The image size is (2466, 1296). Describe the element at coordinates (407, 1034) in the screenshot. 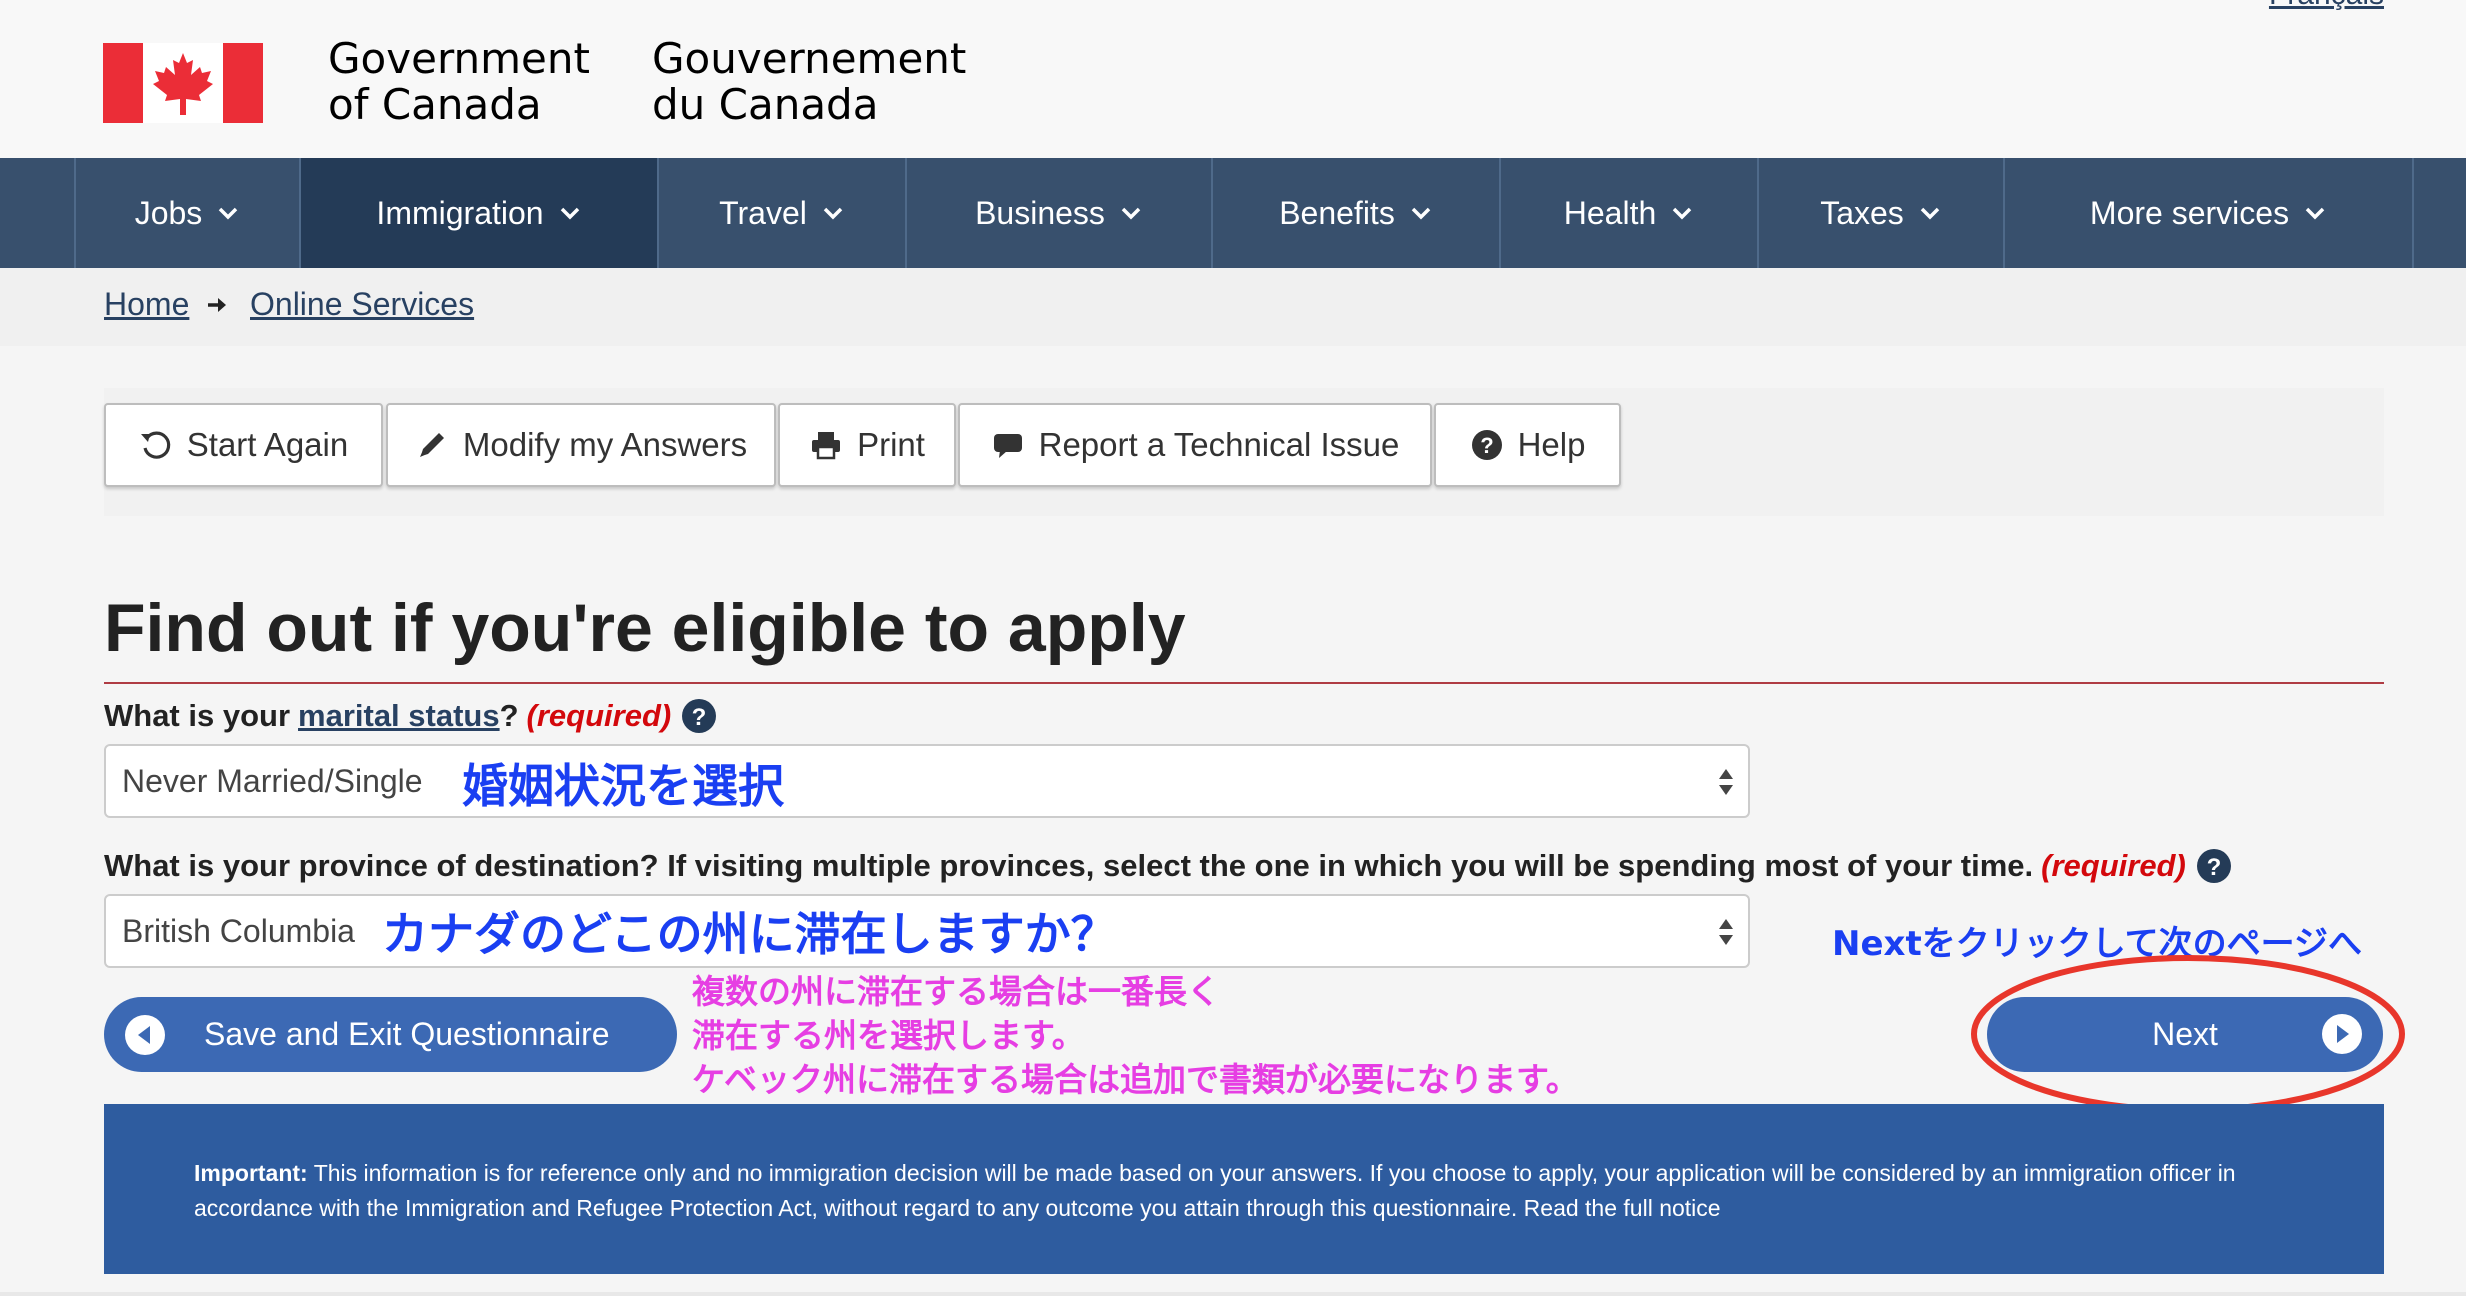

I see `save-and-exit-label: Save and Exit Questionnaire` at that location.